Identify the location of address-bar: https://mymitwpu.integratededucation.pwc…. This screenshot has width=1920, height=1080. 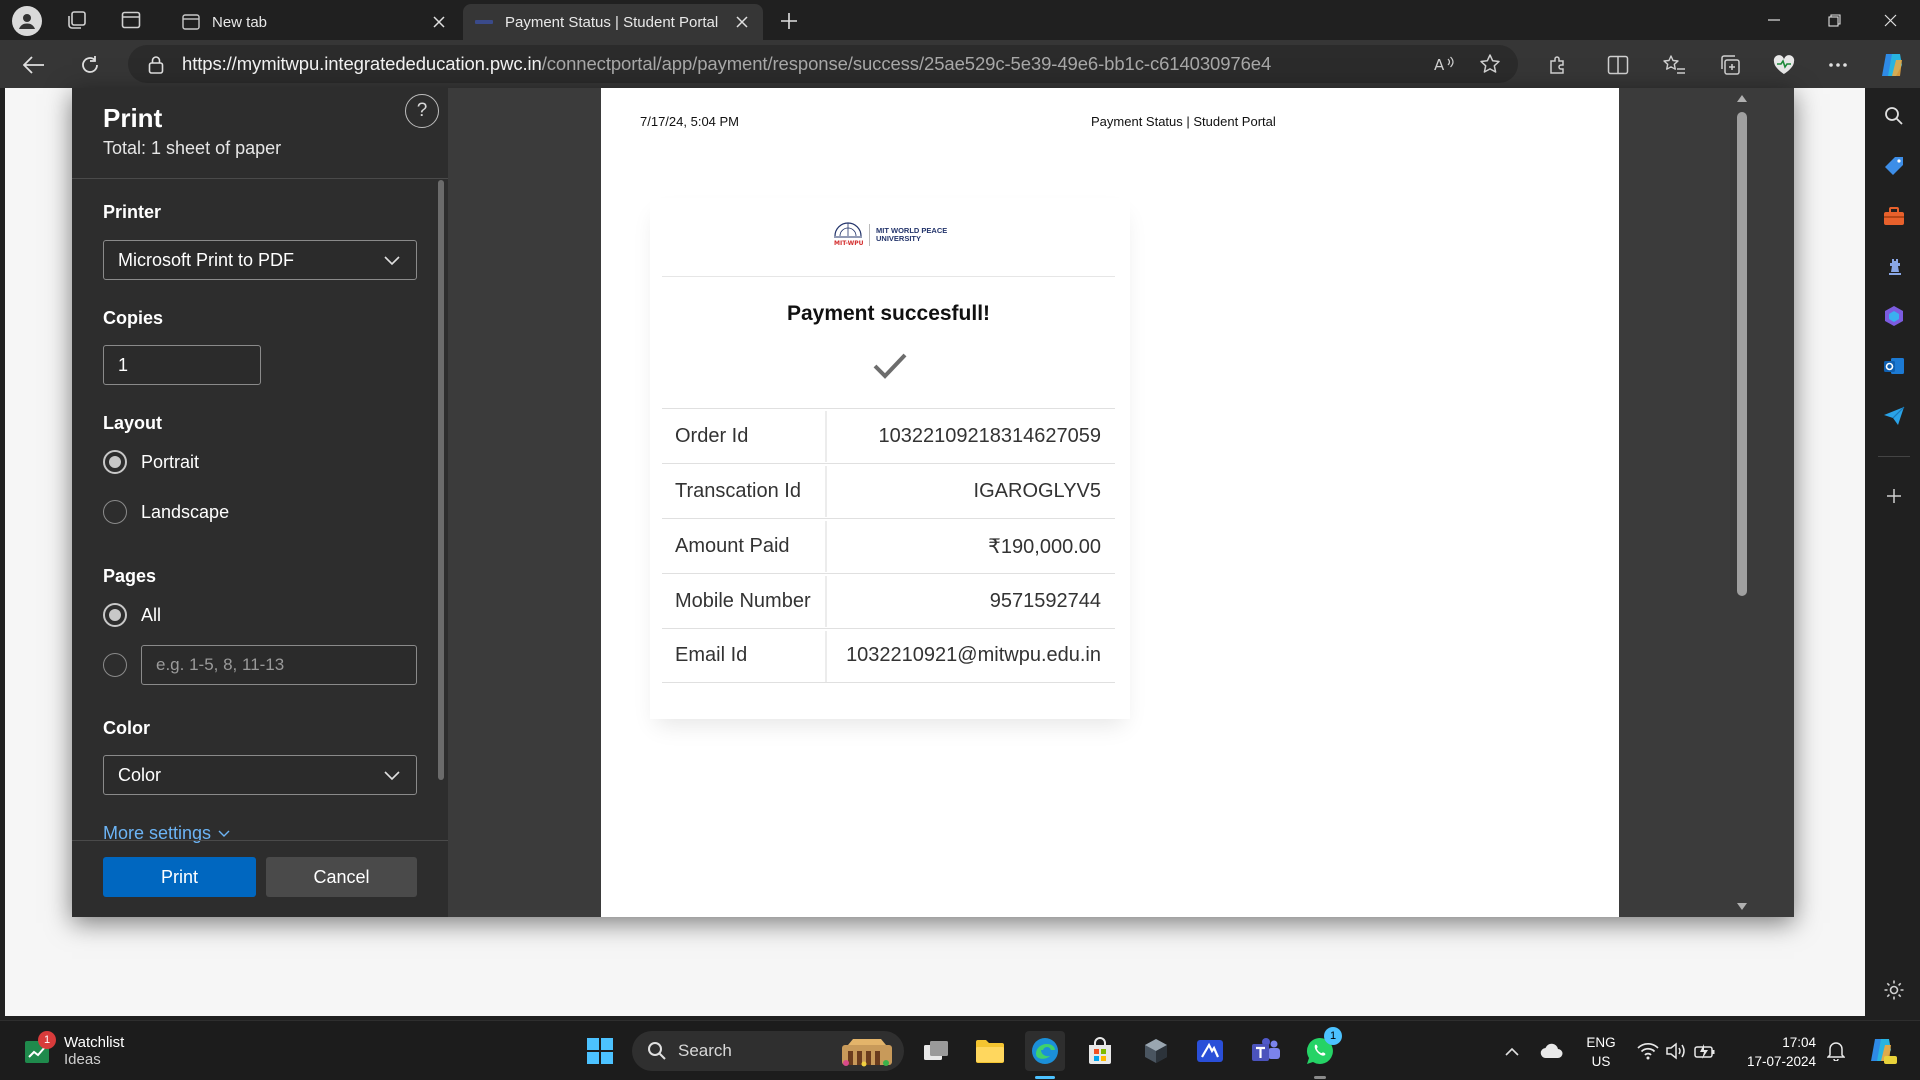
(823, 64).